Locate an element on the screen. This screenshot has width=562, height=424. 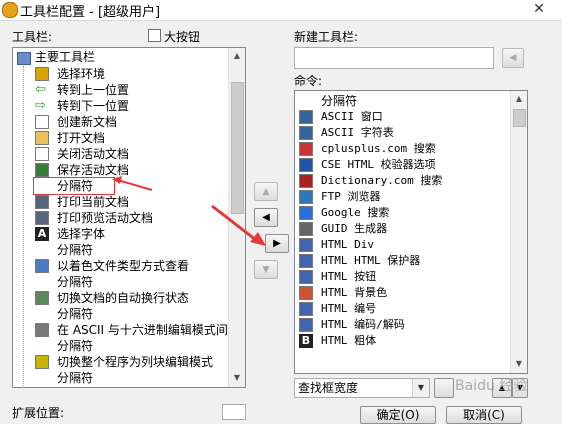
list-item-label: 转到上一位置 is located at coordinates (93, 90).